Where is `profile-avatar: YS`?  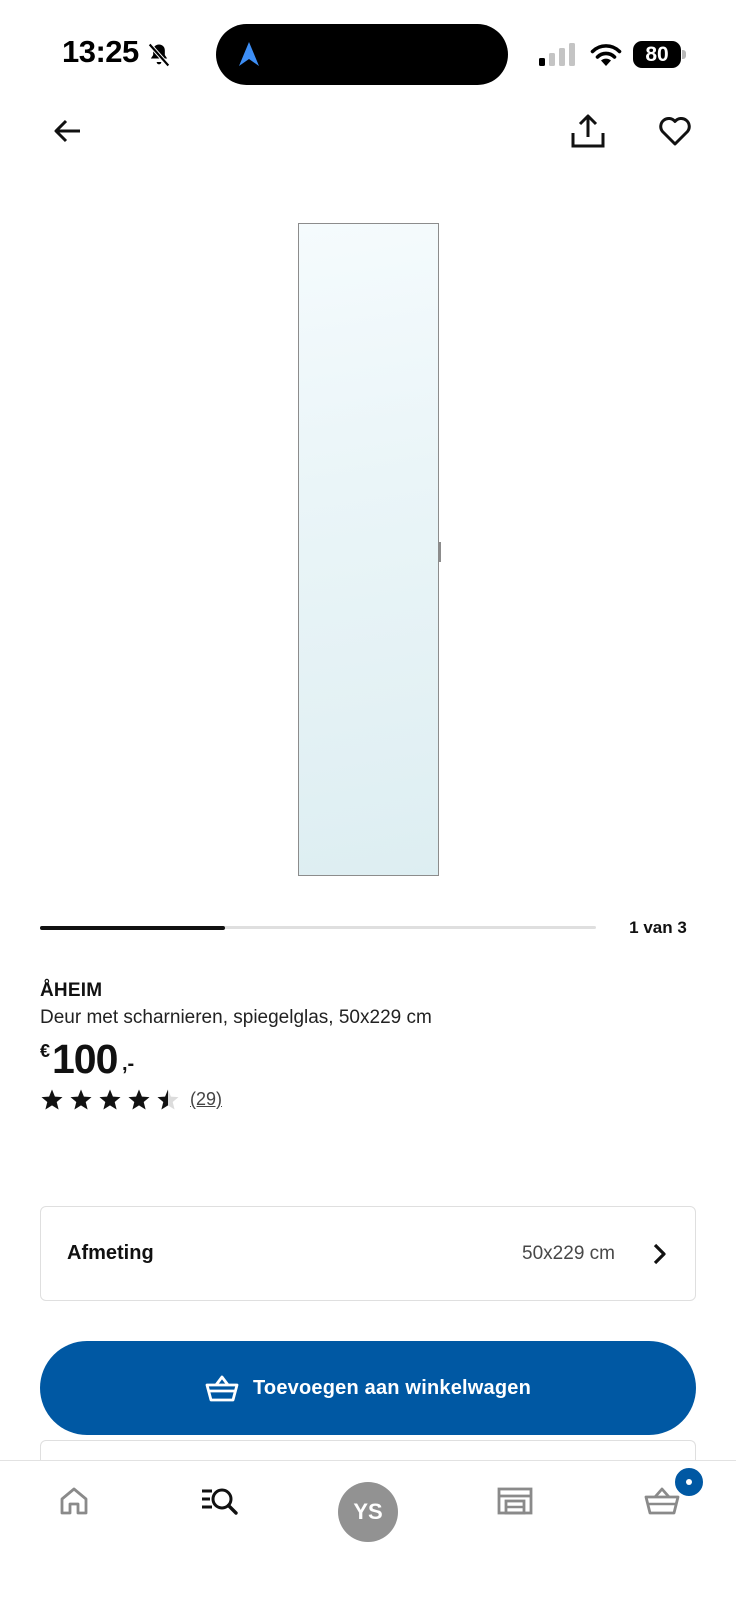
profile-avatar: YS is located at coordinates (368, 1512).